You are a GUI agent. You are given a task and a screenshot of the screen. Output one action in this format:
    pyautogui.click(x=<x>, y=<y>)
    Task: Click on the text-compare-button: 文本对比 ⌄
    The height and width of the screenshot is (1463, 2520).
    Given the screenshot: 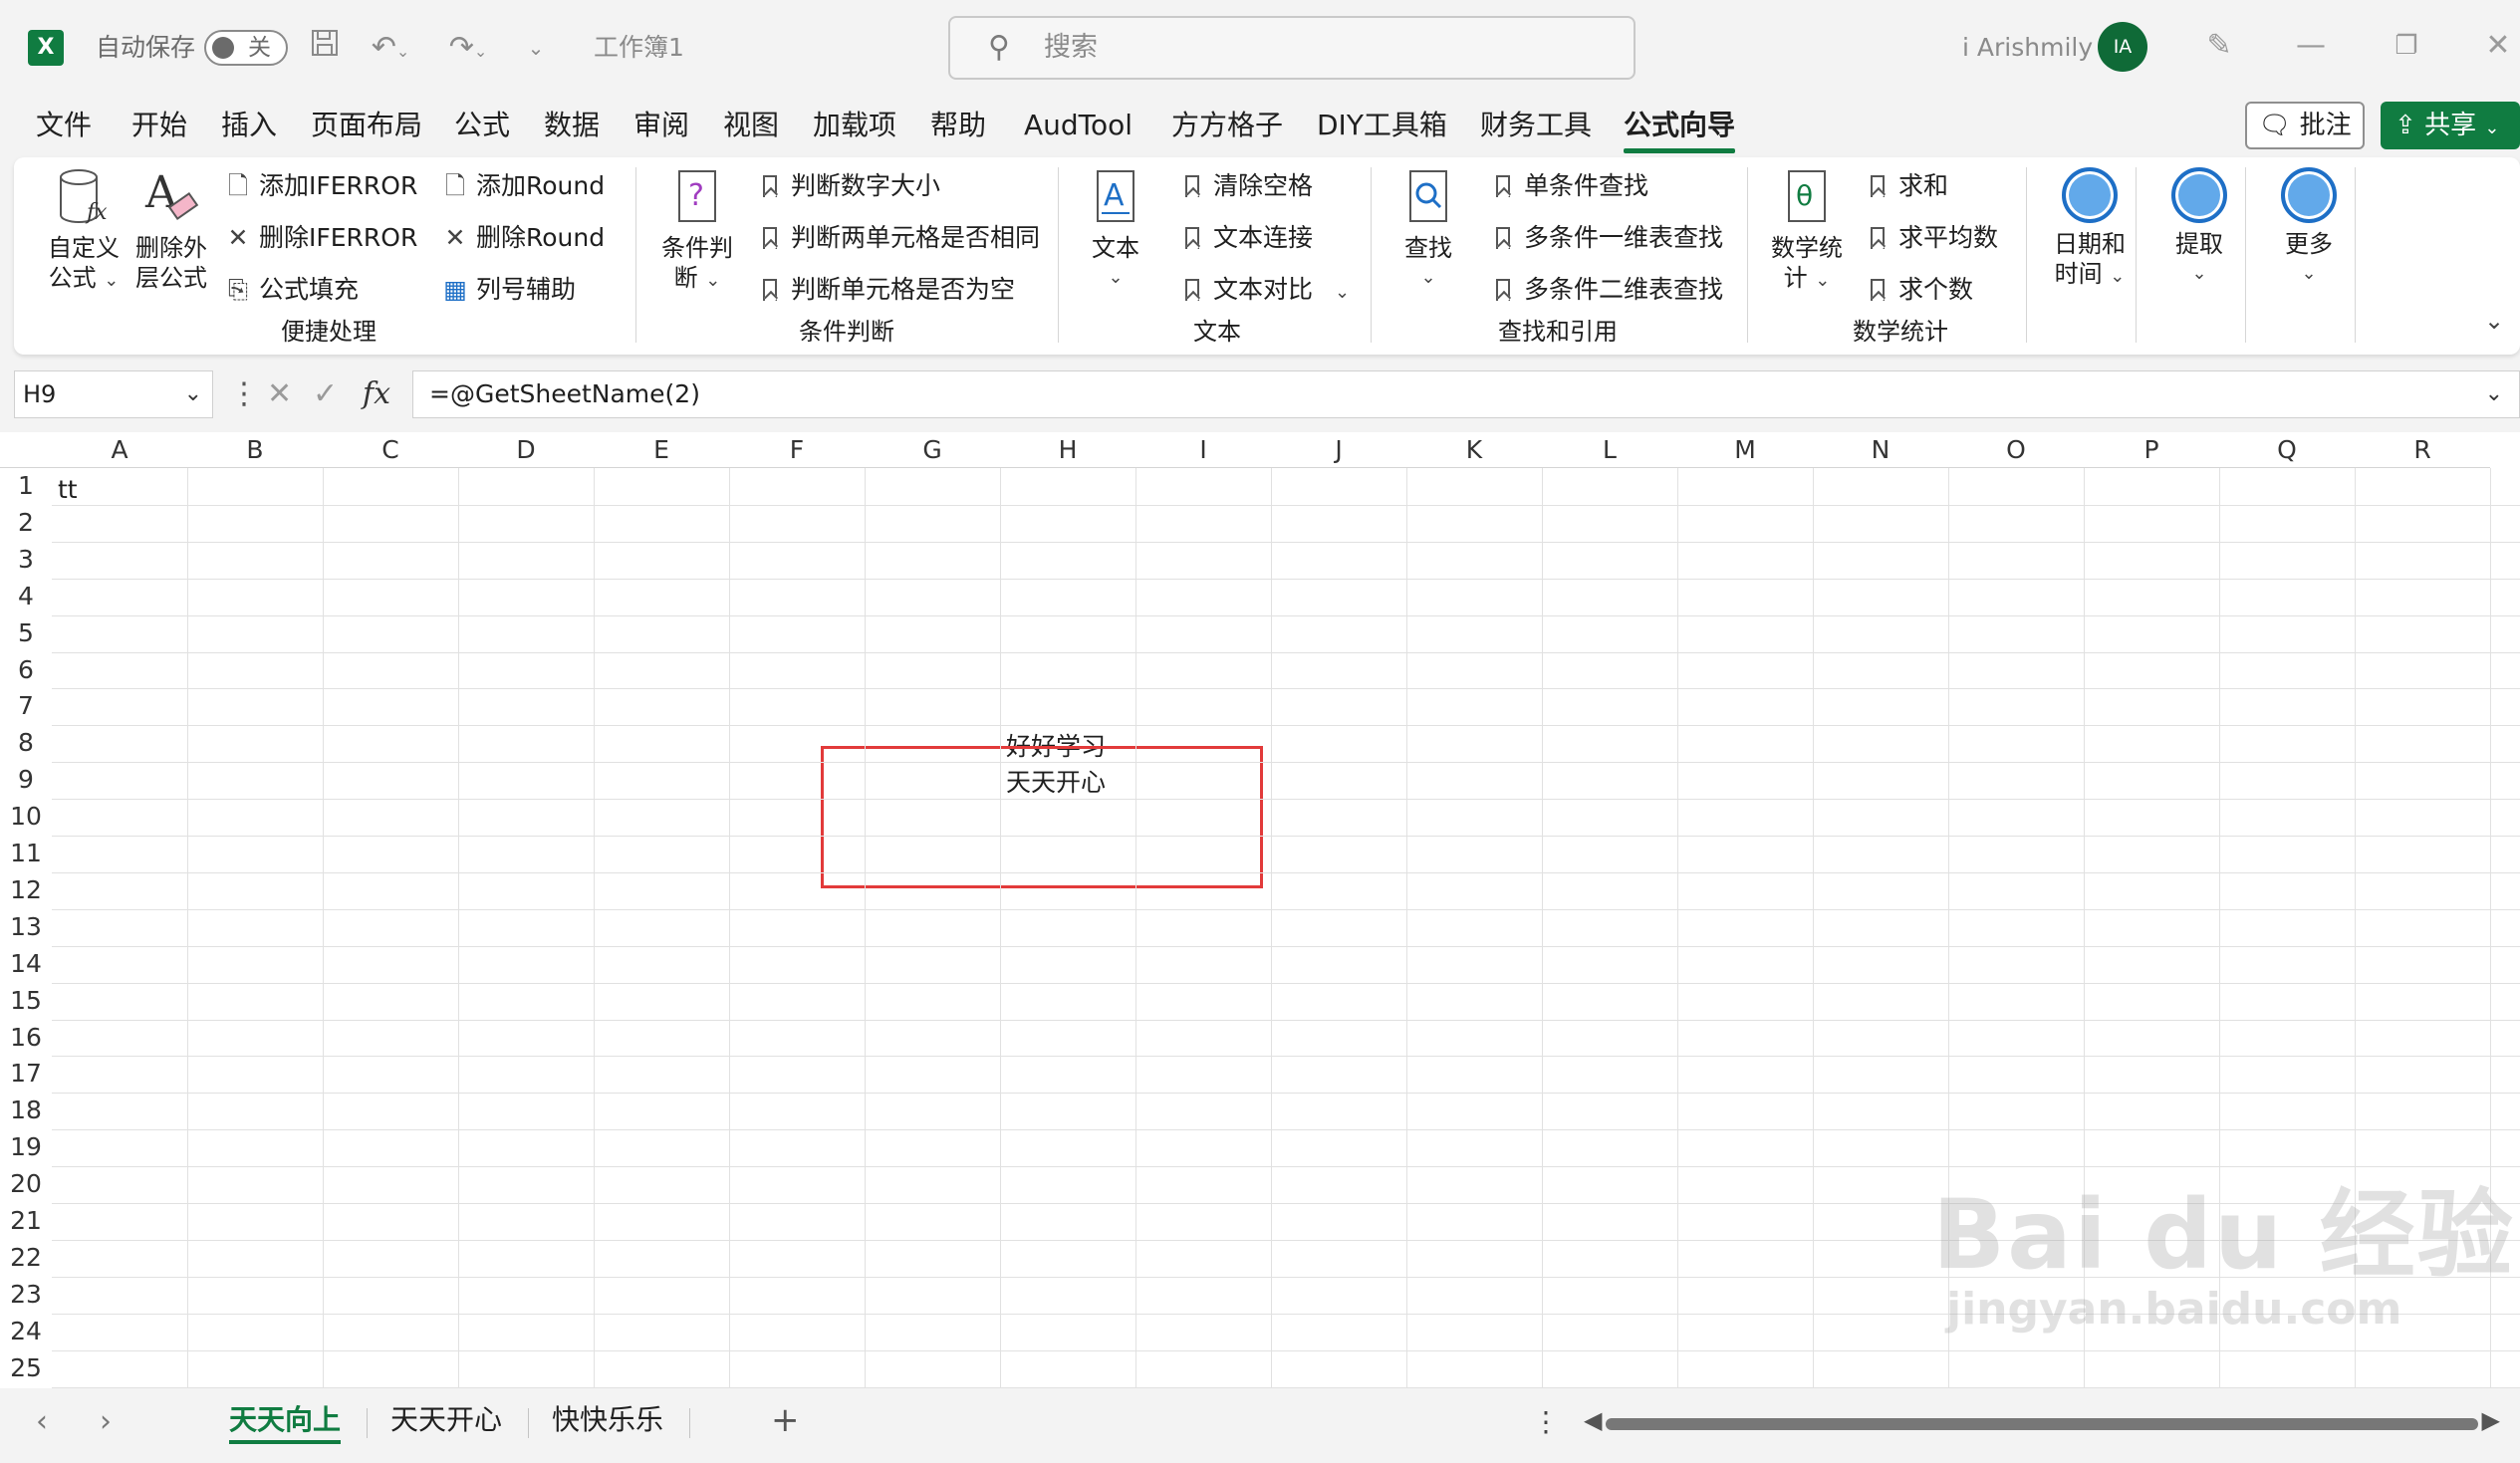 What is the action you would take?
    pyautogui.click(x=1263, y=291)
    